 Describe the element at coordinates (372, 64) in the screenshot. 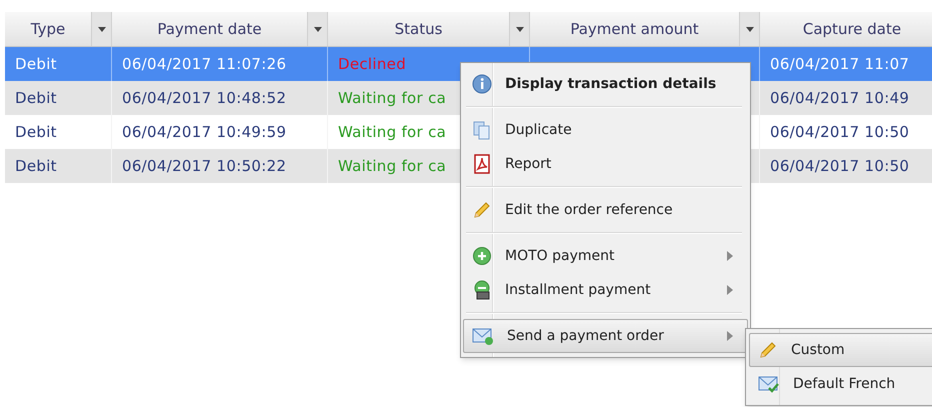

I see `table-cell-text: Declined` at that location.